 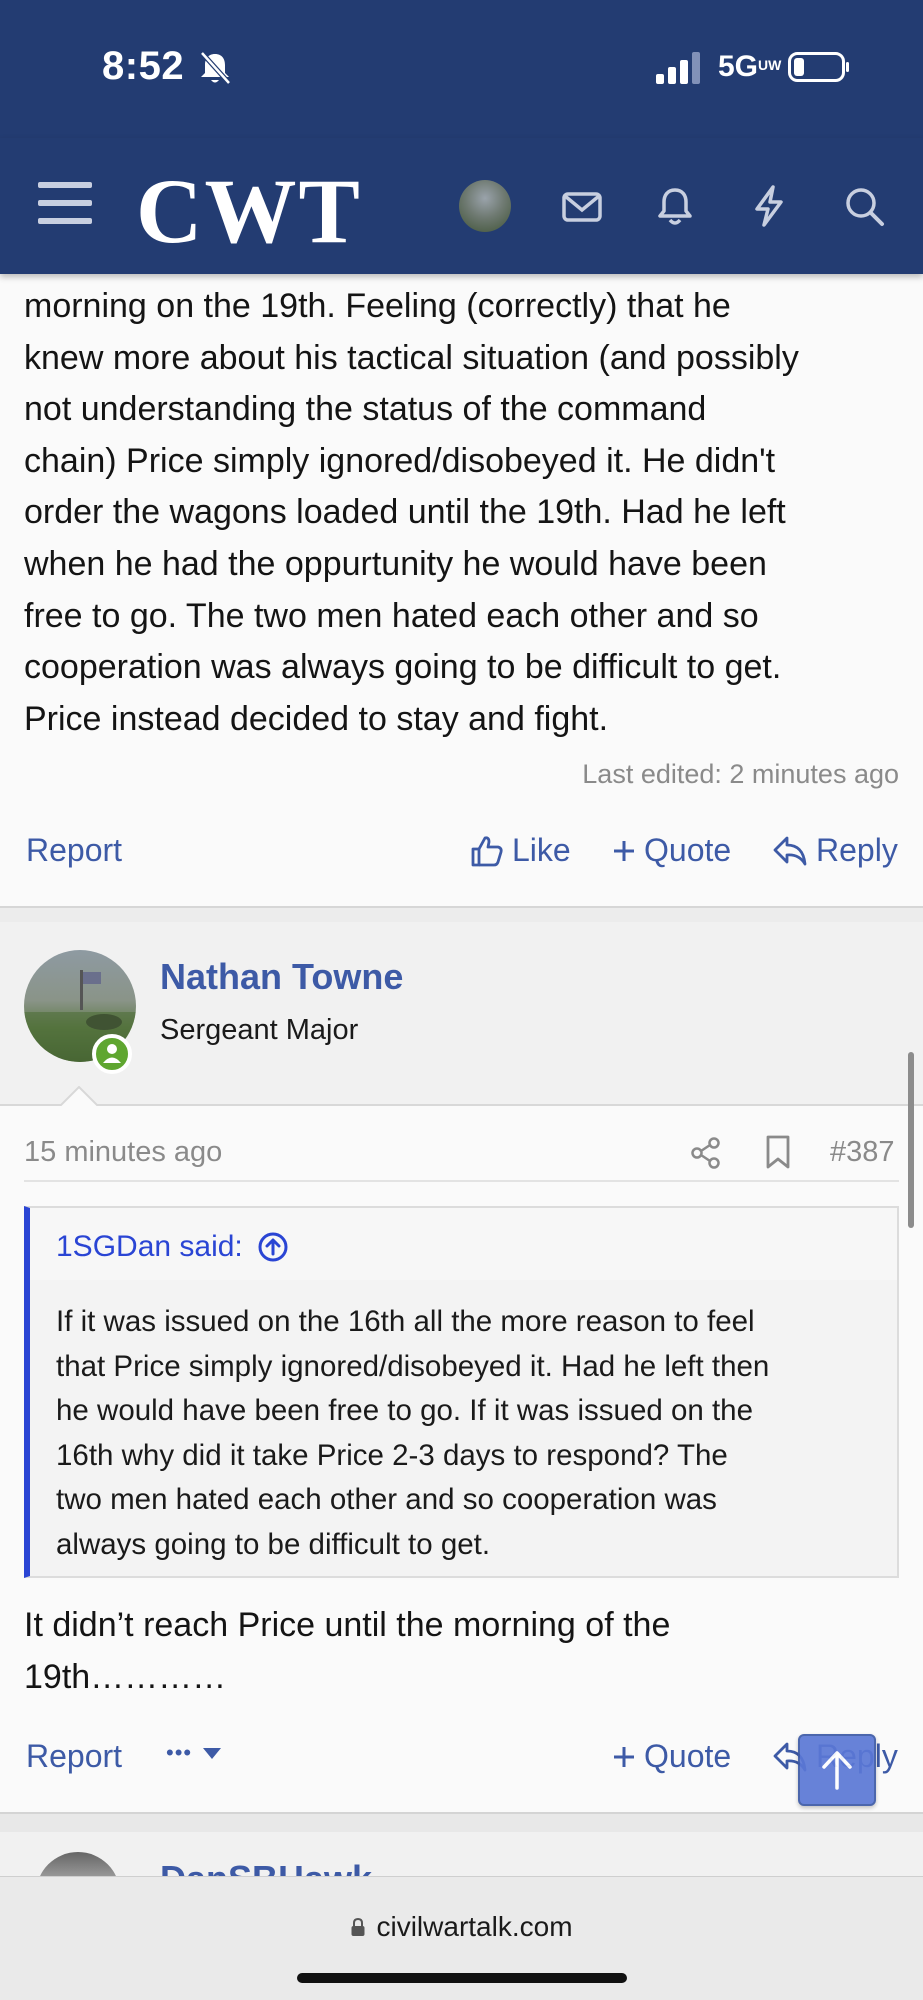 What do you see at coordinates (143, 66) in the screenshot?
I see `status-time: 8:52` at bounding box center [143, 66].